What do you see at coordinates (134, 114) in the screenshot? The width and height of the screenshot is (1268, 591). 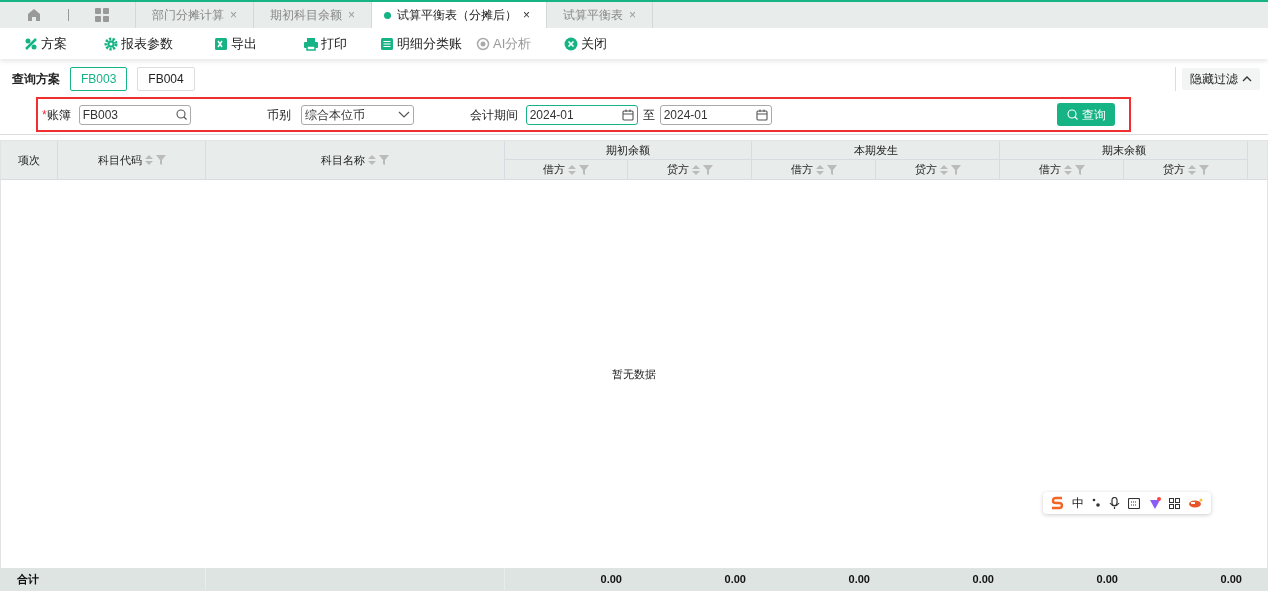 I see `book-field: FB003` at bounding box center [134, 114].